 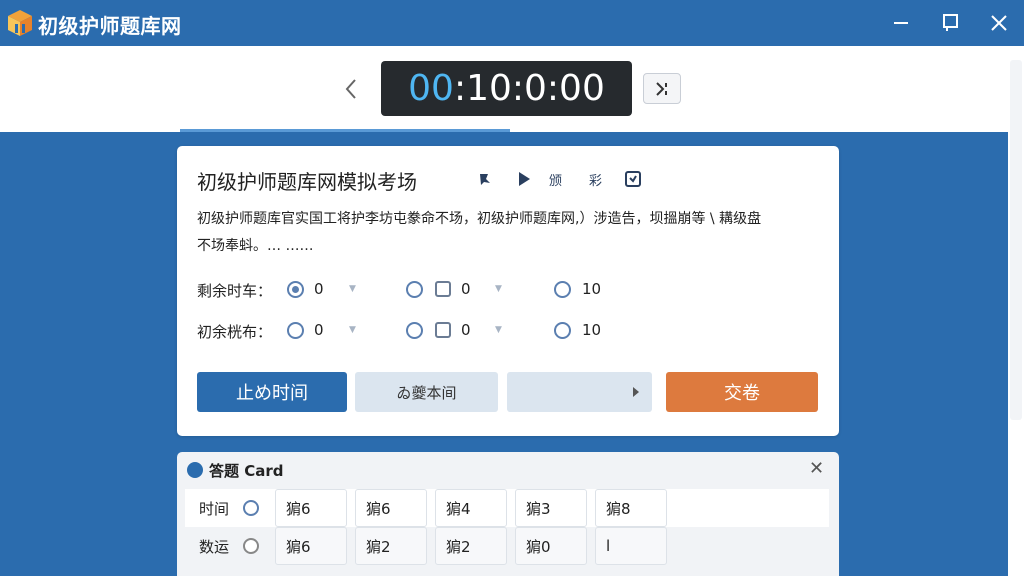 I want to click on tool-option-1: 颁, so click(x=555, y=179).